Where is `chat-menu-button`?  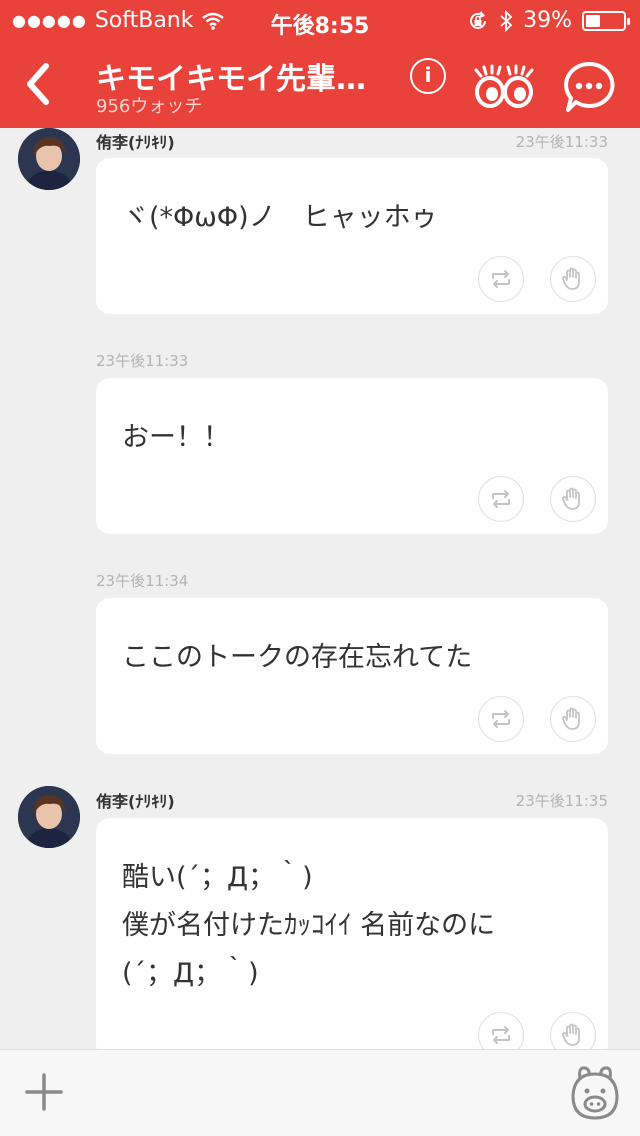 chat-menu-button is located at coordinates (589, 87).